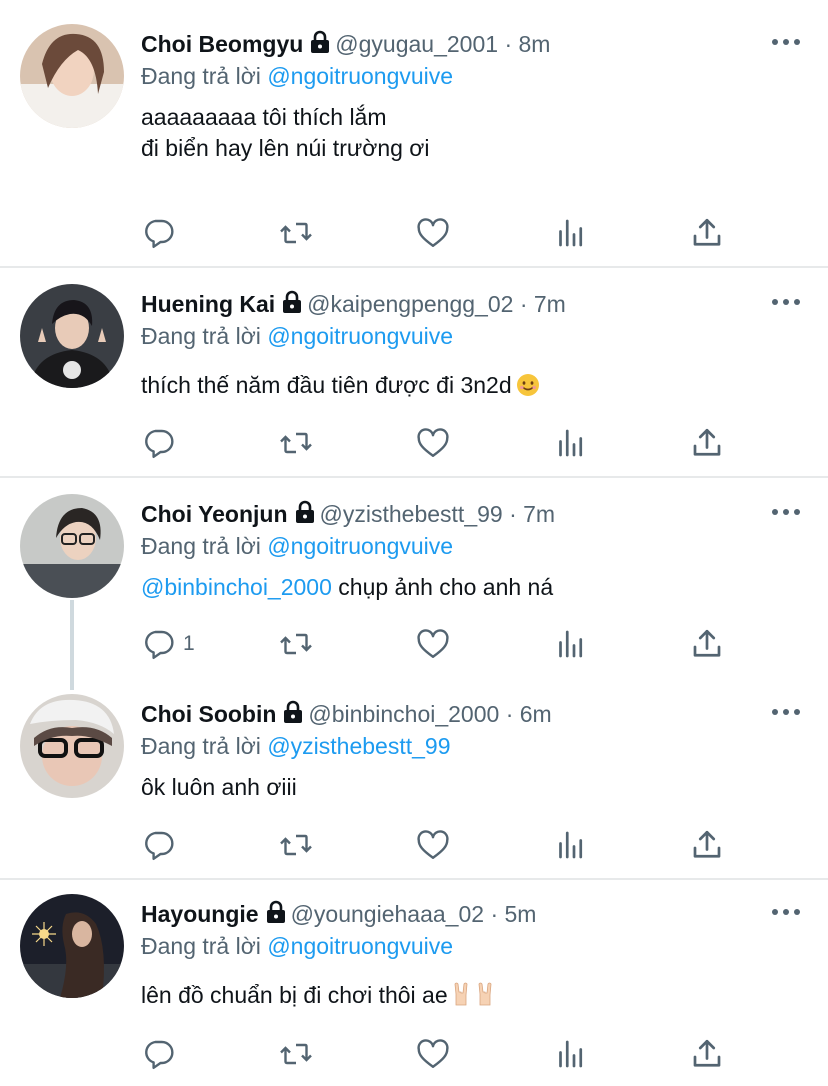  I want to click on tweet-text-line: aaaaaaaaa tôi thích lắm, so click(264, 117).